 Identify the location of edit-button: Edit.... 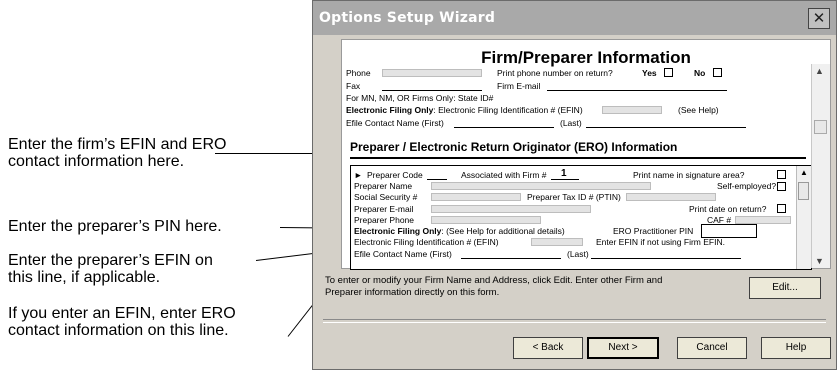
(785, 288).